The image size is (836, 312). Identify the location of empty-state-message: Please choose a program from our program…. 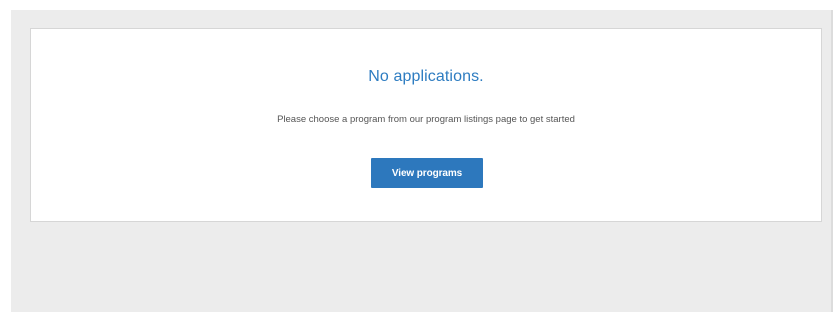
(426, 119).